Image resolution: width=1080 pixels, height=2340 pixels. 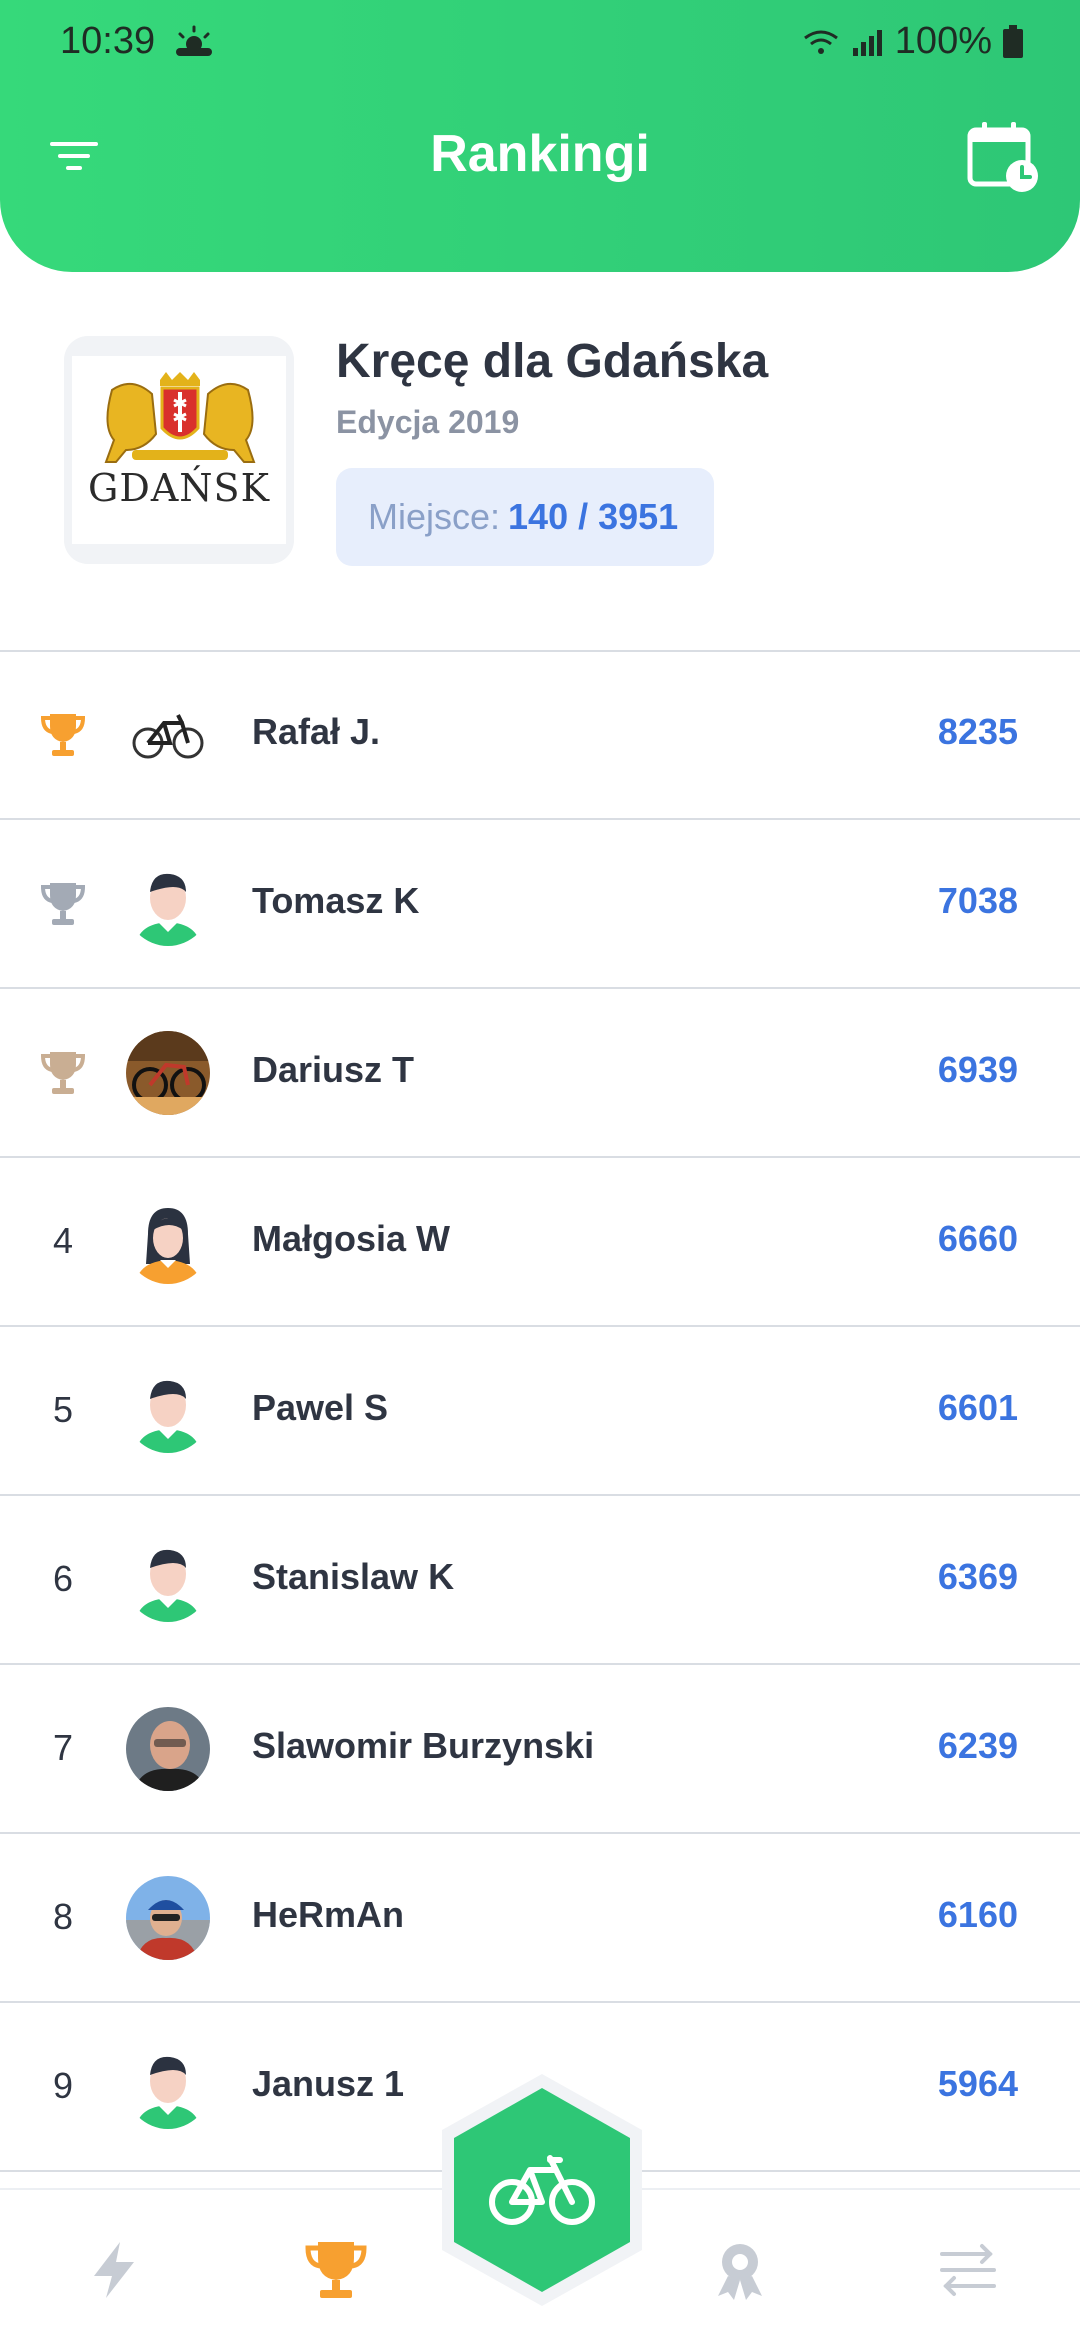 I want to click on bronze-trophy-icon, so click(x=63, y=1073).